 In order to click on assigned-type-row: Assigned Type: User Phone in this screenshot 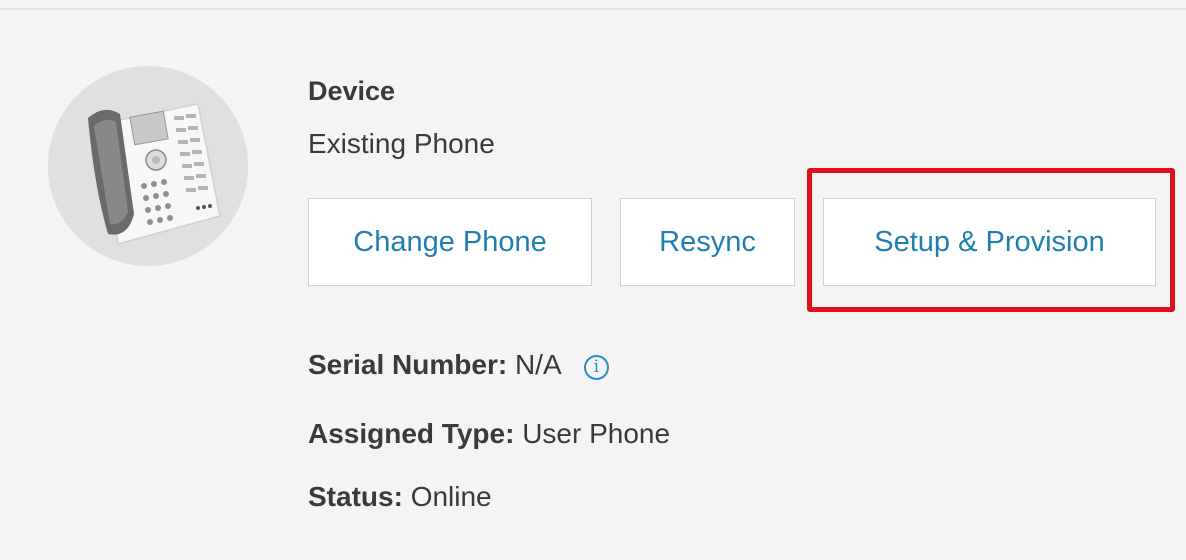, I will do `click(489, 434)`.